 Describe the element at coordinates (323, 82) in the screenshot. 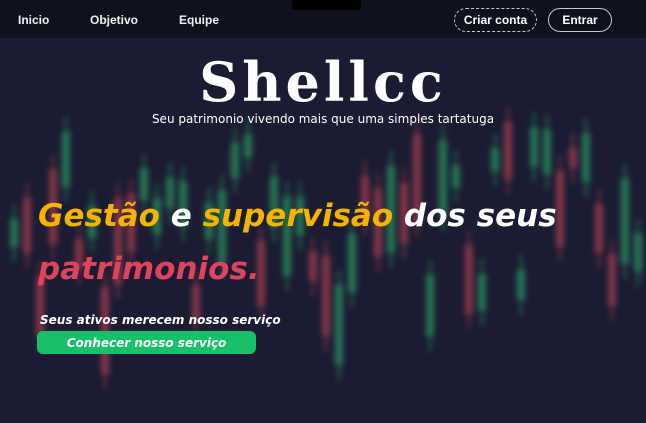

I see `brand-logo: Shellcc` at that location.